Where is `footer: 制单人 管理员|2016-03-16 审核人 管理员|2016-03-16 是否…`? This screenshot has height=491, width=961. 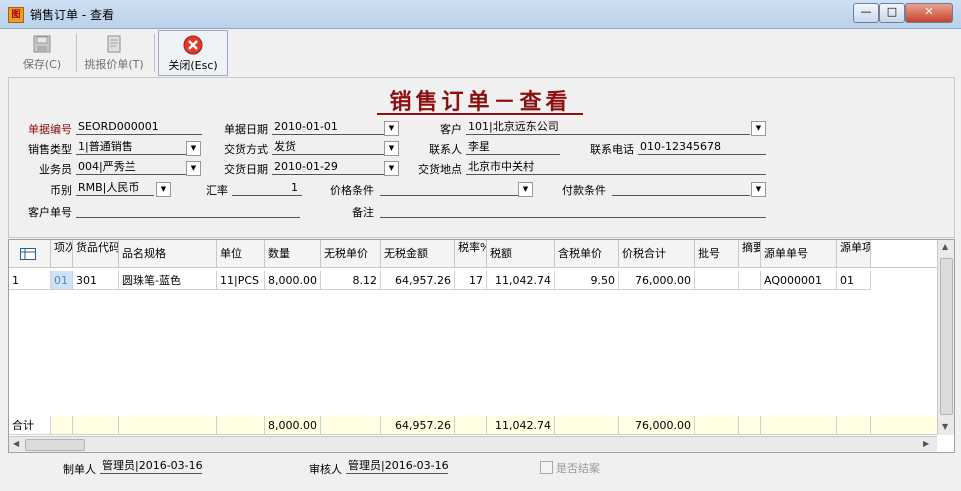
footer: 制单人 管理员|2016-03-16 审核人 管理员|2016-03-16 是否… is located at coordinates (480, 469).